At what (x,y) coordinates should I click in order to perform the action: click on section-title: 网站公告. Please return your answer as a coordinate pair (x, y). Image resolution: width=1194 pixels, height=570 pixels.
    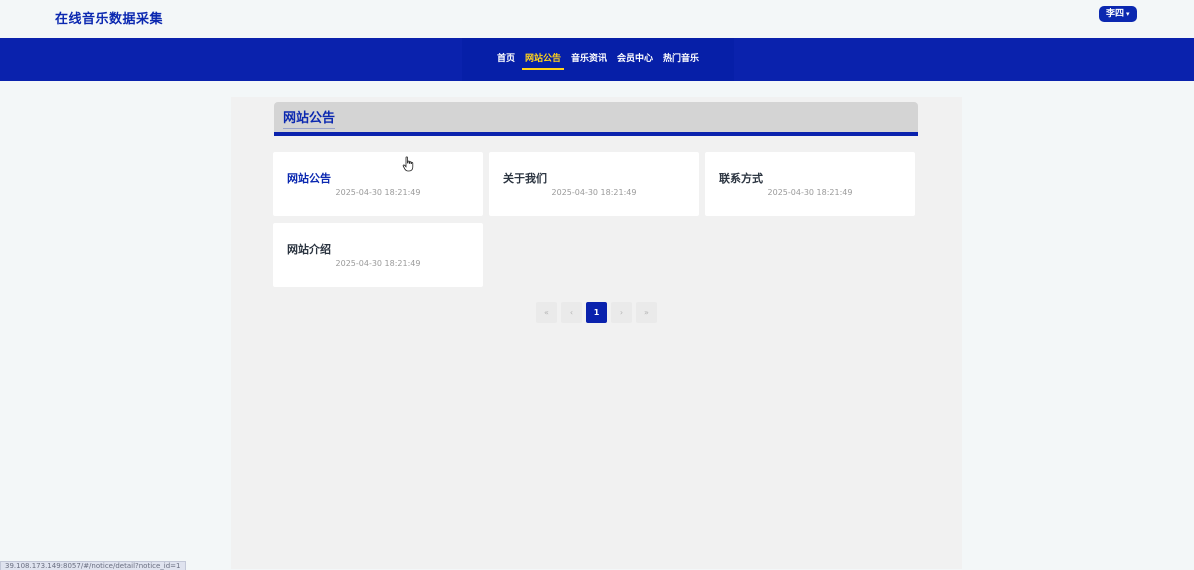
    Looking at the image, I should click on (309, 118).